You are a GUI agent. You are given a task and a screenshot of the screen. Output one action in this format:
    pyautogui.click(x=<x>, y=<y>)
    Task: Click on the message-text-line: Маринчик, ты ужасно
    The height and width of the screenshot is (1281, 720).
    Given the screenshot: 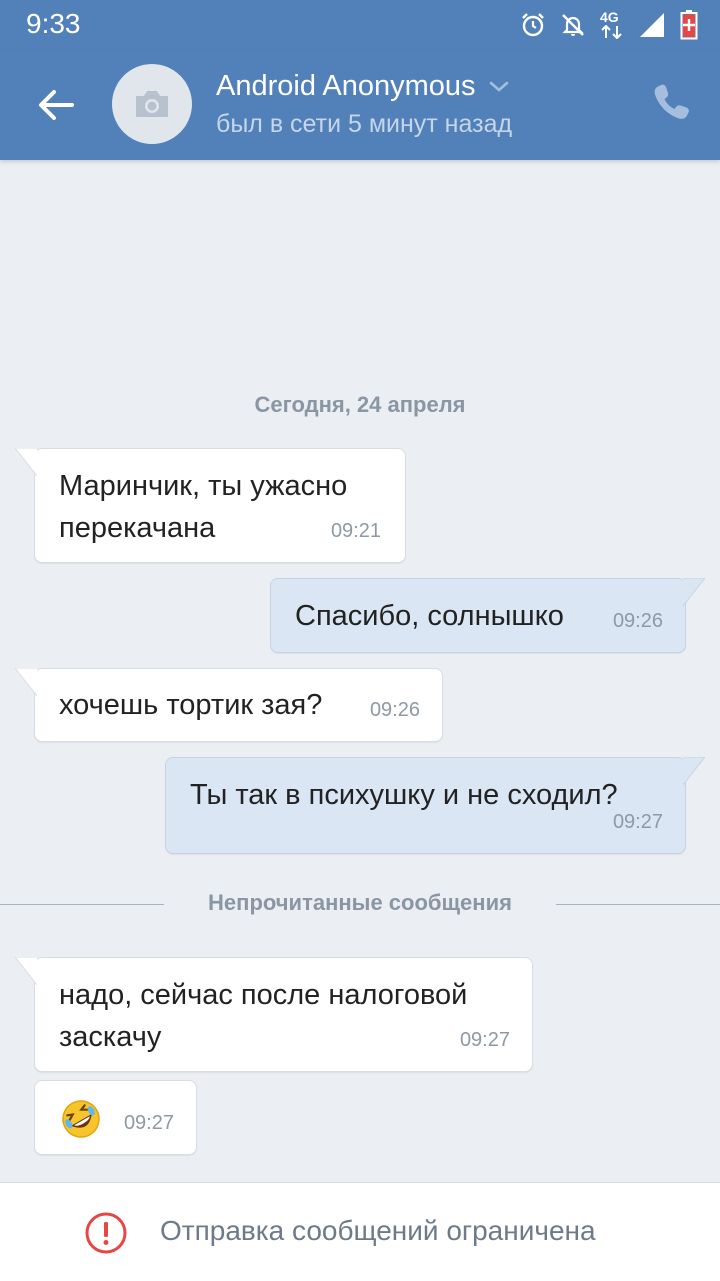 What is the action you would take?
    pyautogui.click(x=203, y=486)
    